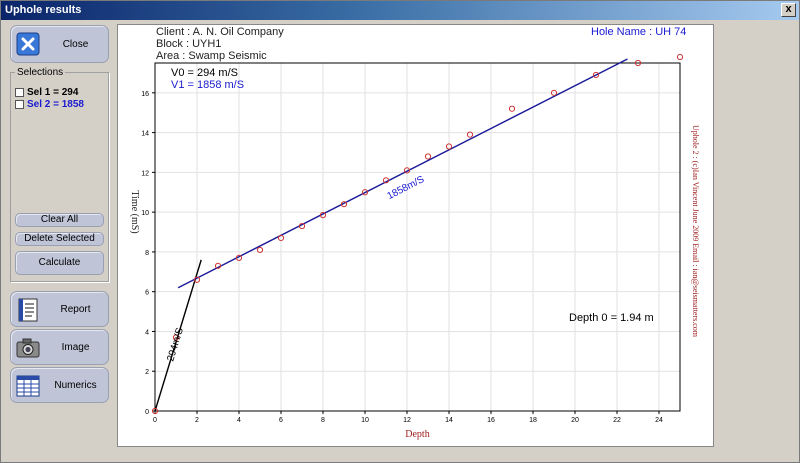 The height and width of the screenshot is (463, 800). Describe the element at coordinates (406, 188) in the screenshot. I see `fit-line-2-label: 1858m/S` at that location.